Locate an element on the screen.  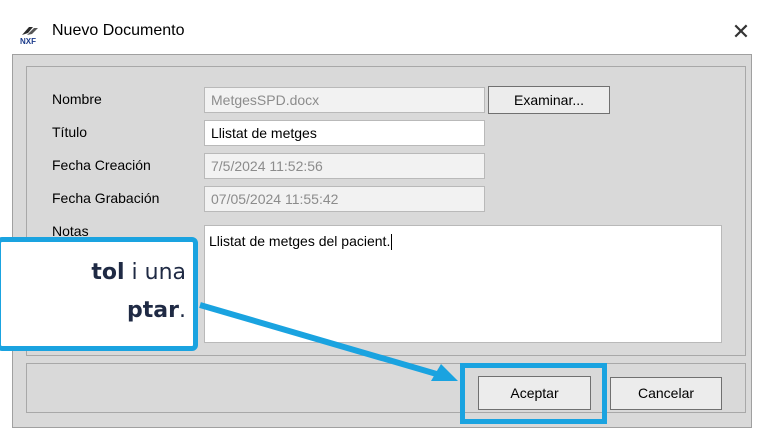
callout-text-1: i una is located at coordinates (155, 272).